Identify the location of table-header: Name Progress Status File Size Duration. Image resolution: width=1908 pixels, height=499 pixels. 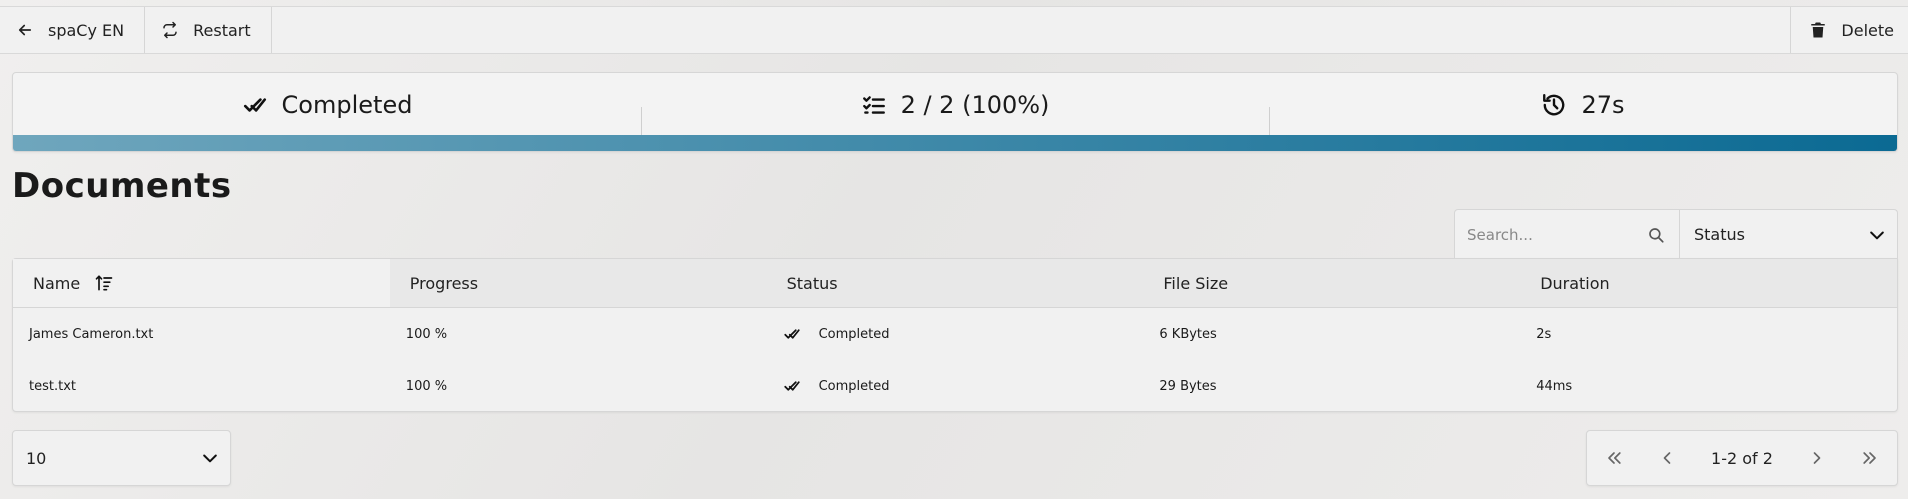
(955, 283).